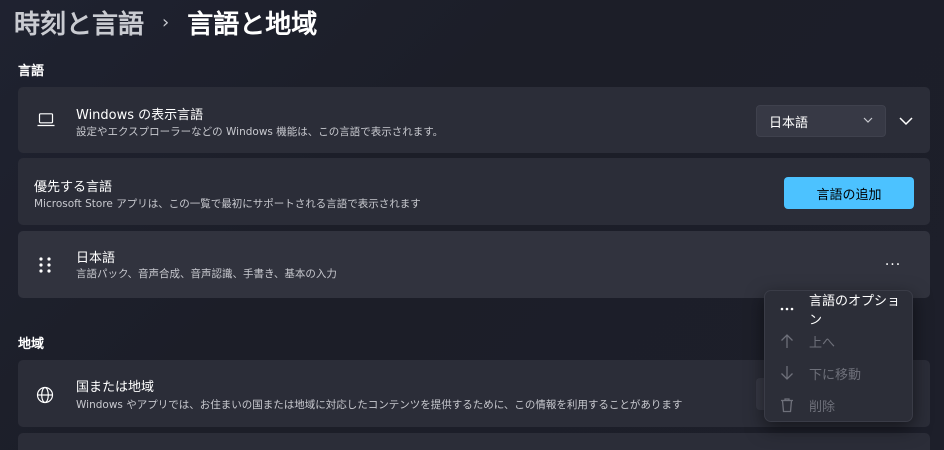 The height and width of the screenshot is (450, 944). What do you see at coordinates (73, 187) in the screenshot?
I see `preferred-languages-title: 優先する言語` at bounding box center [73, 187].